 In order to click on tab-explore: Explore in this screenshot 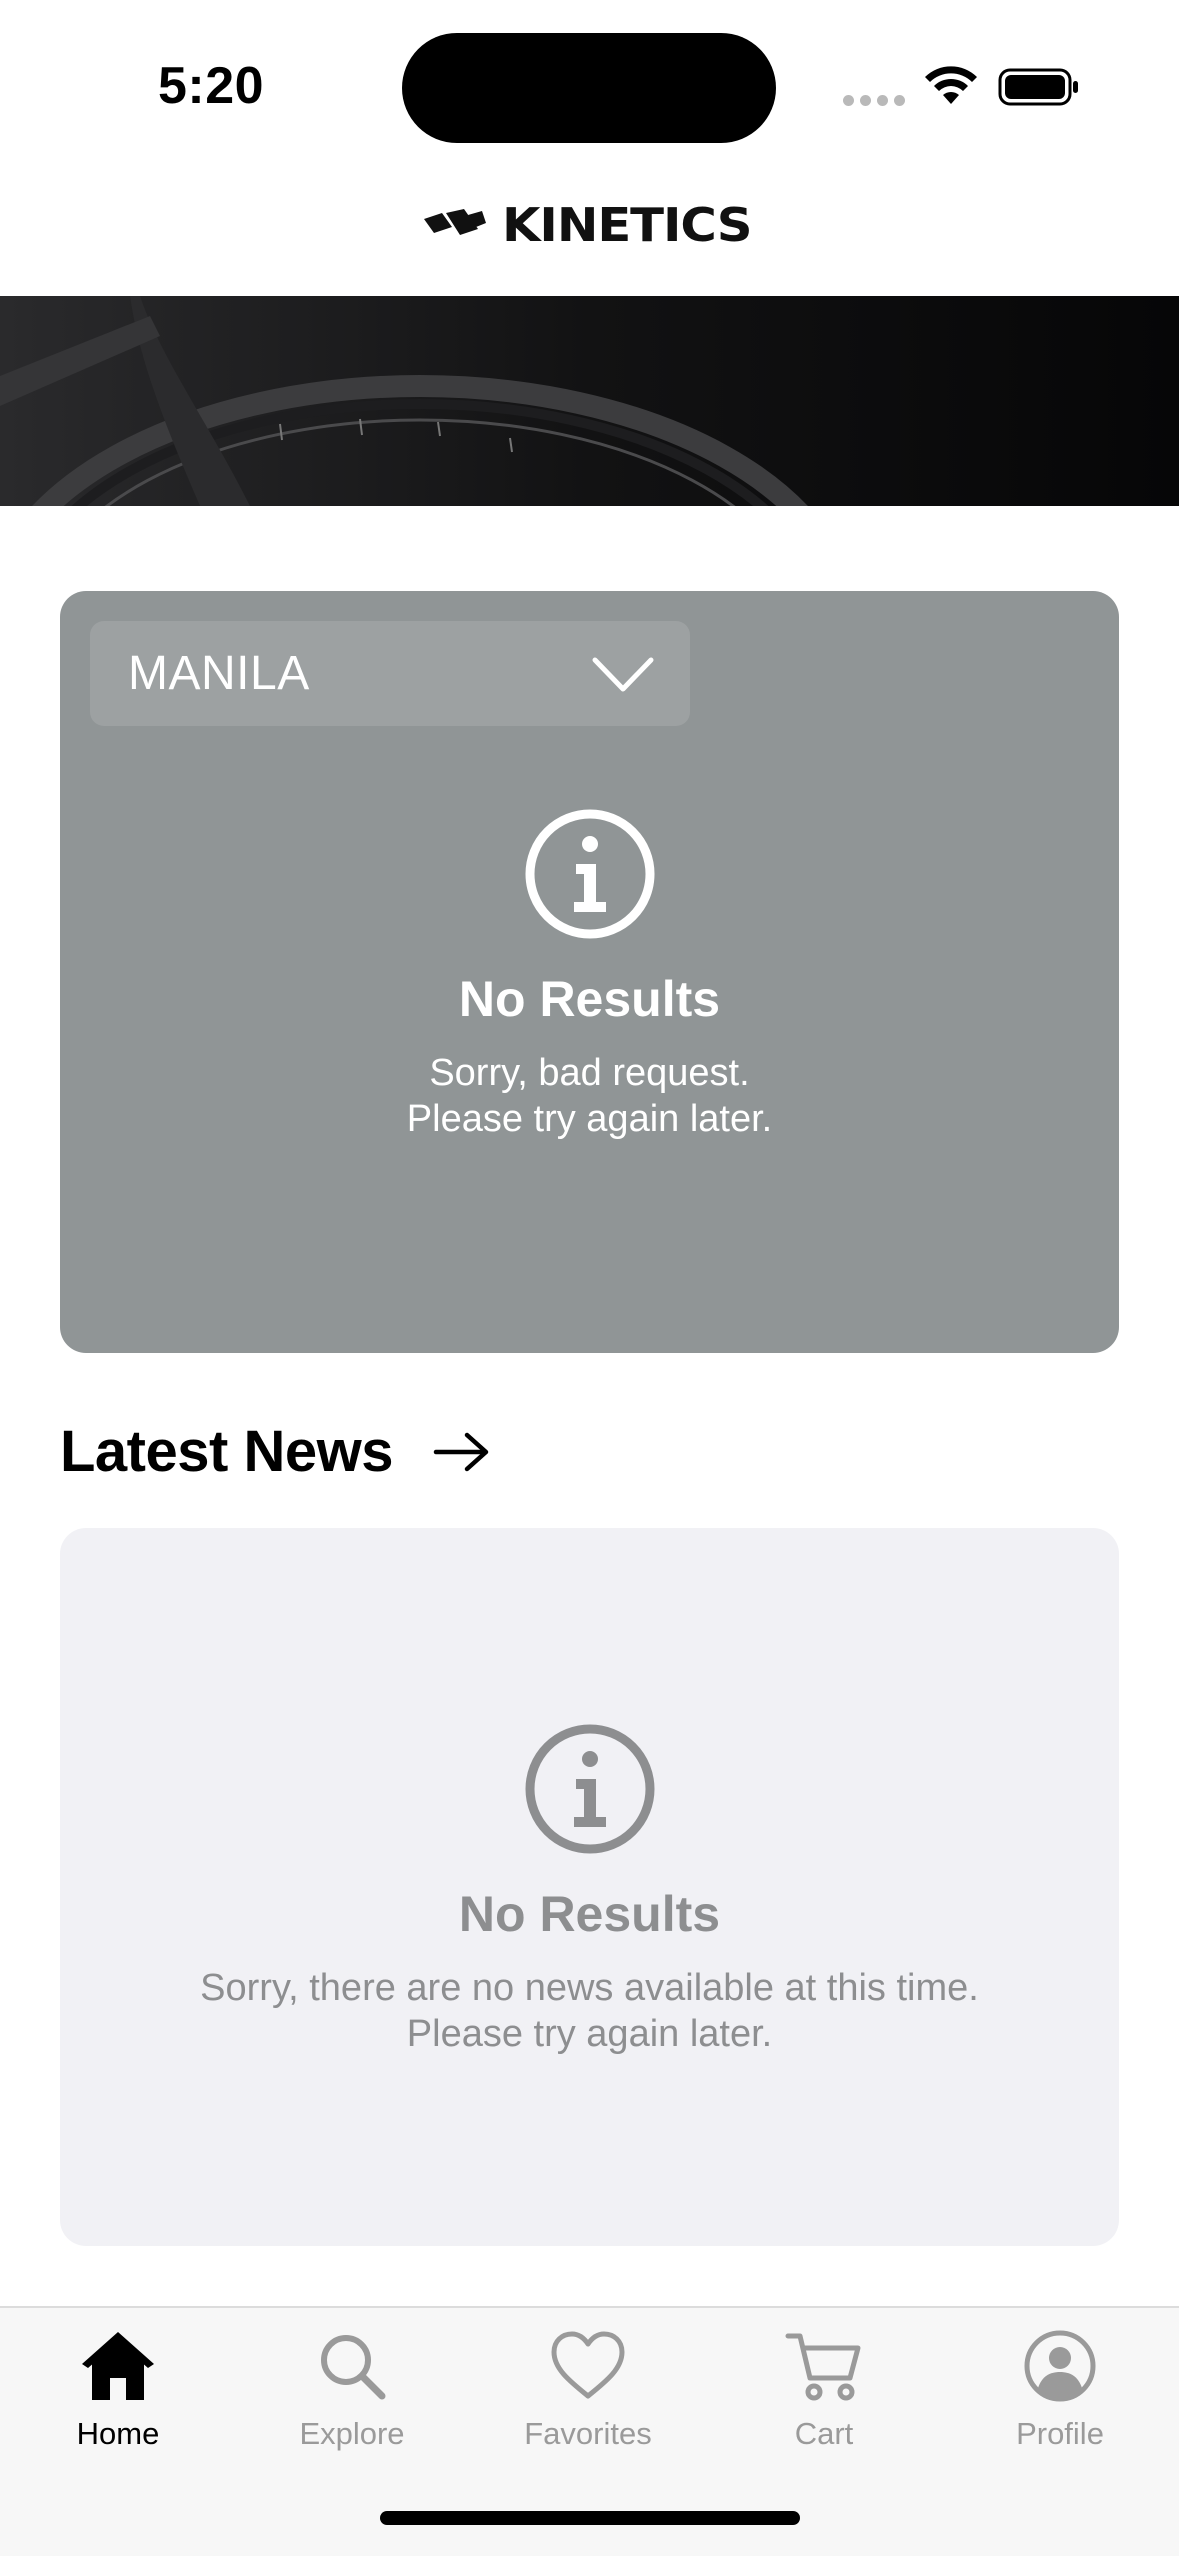, I will do `click(352, 2390)`.